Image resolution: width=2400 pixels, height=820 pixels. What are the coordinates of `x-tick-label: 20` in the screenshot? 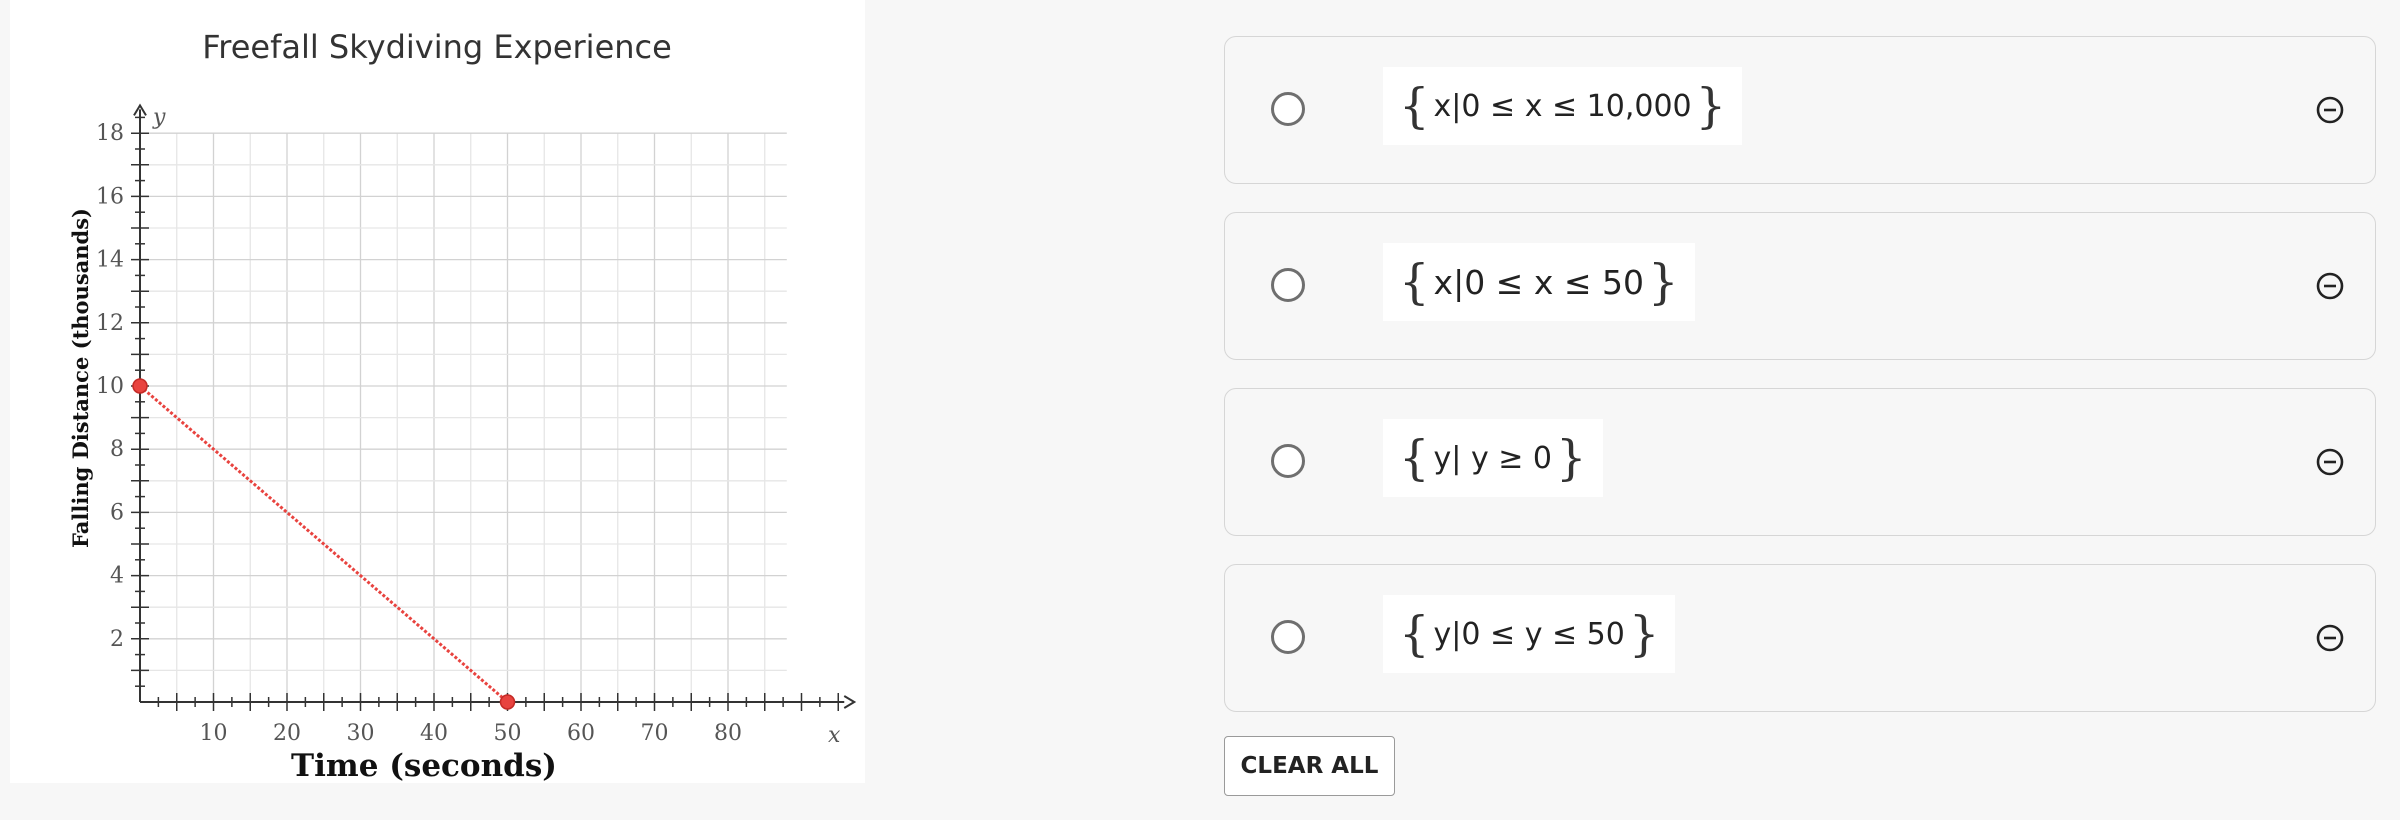 It's located at (287, 733).